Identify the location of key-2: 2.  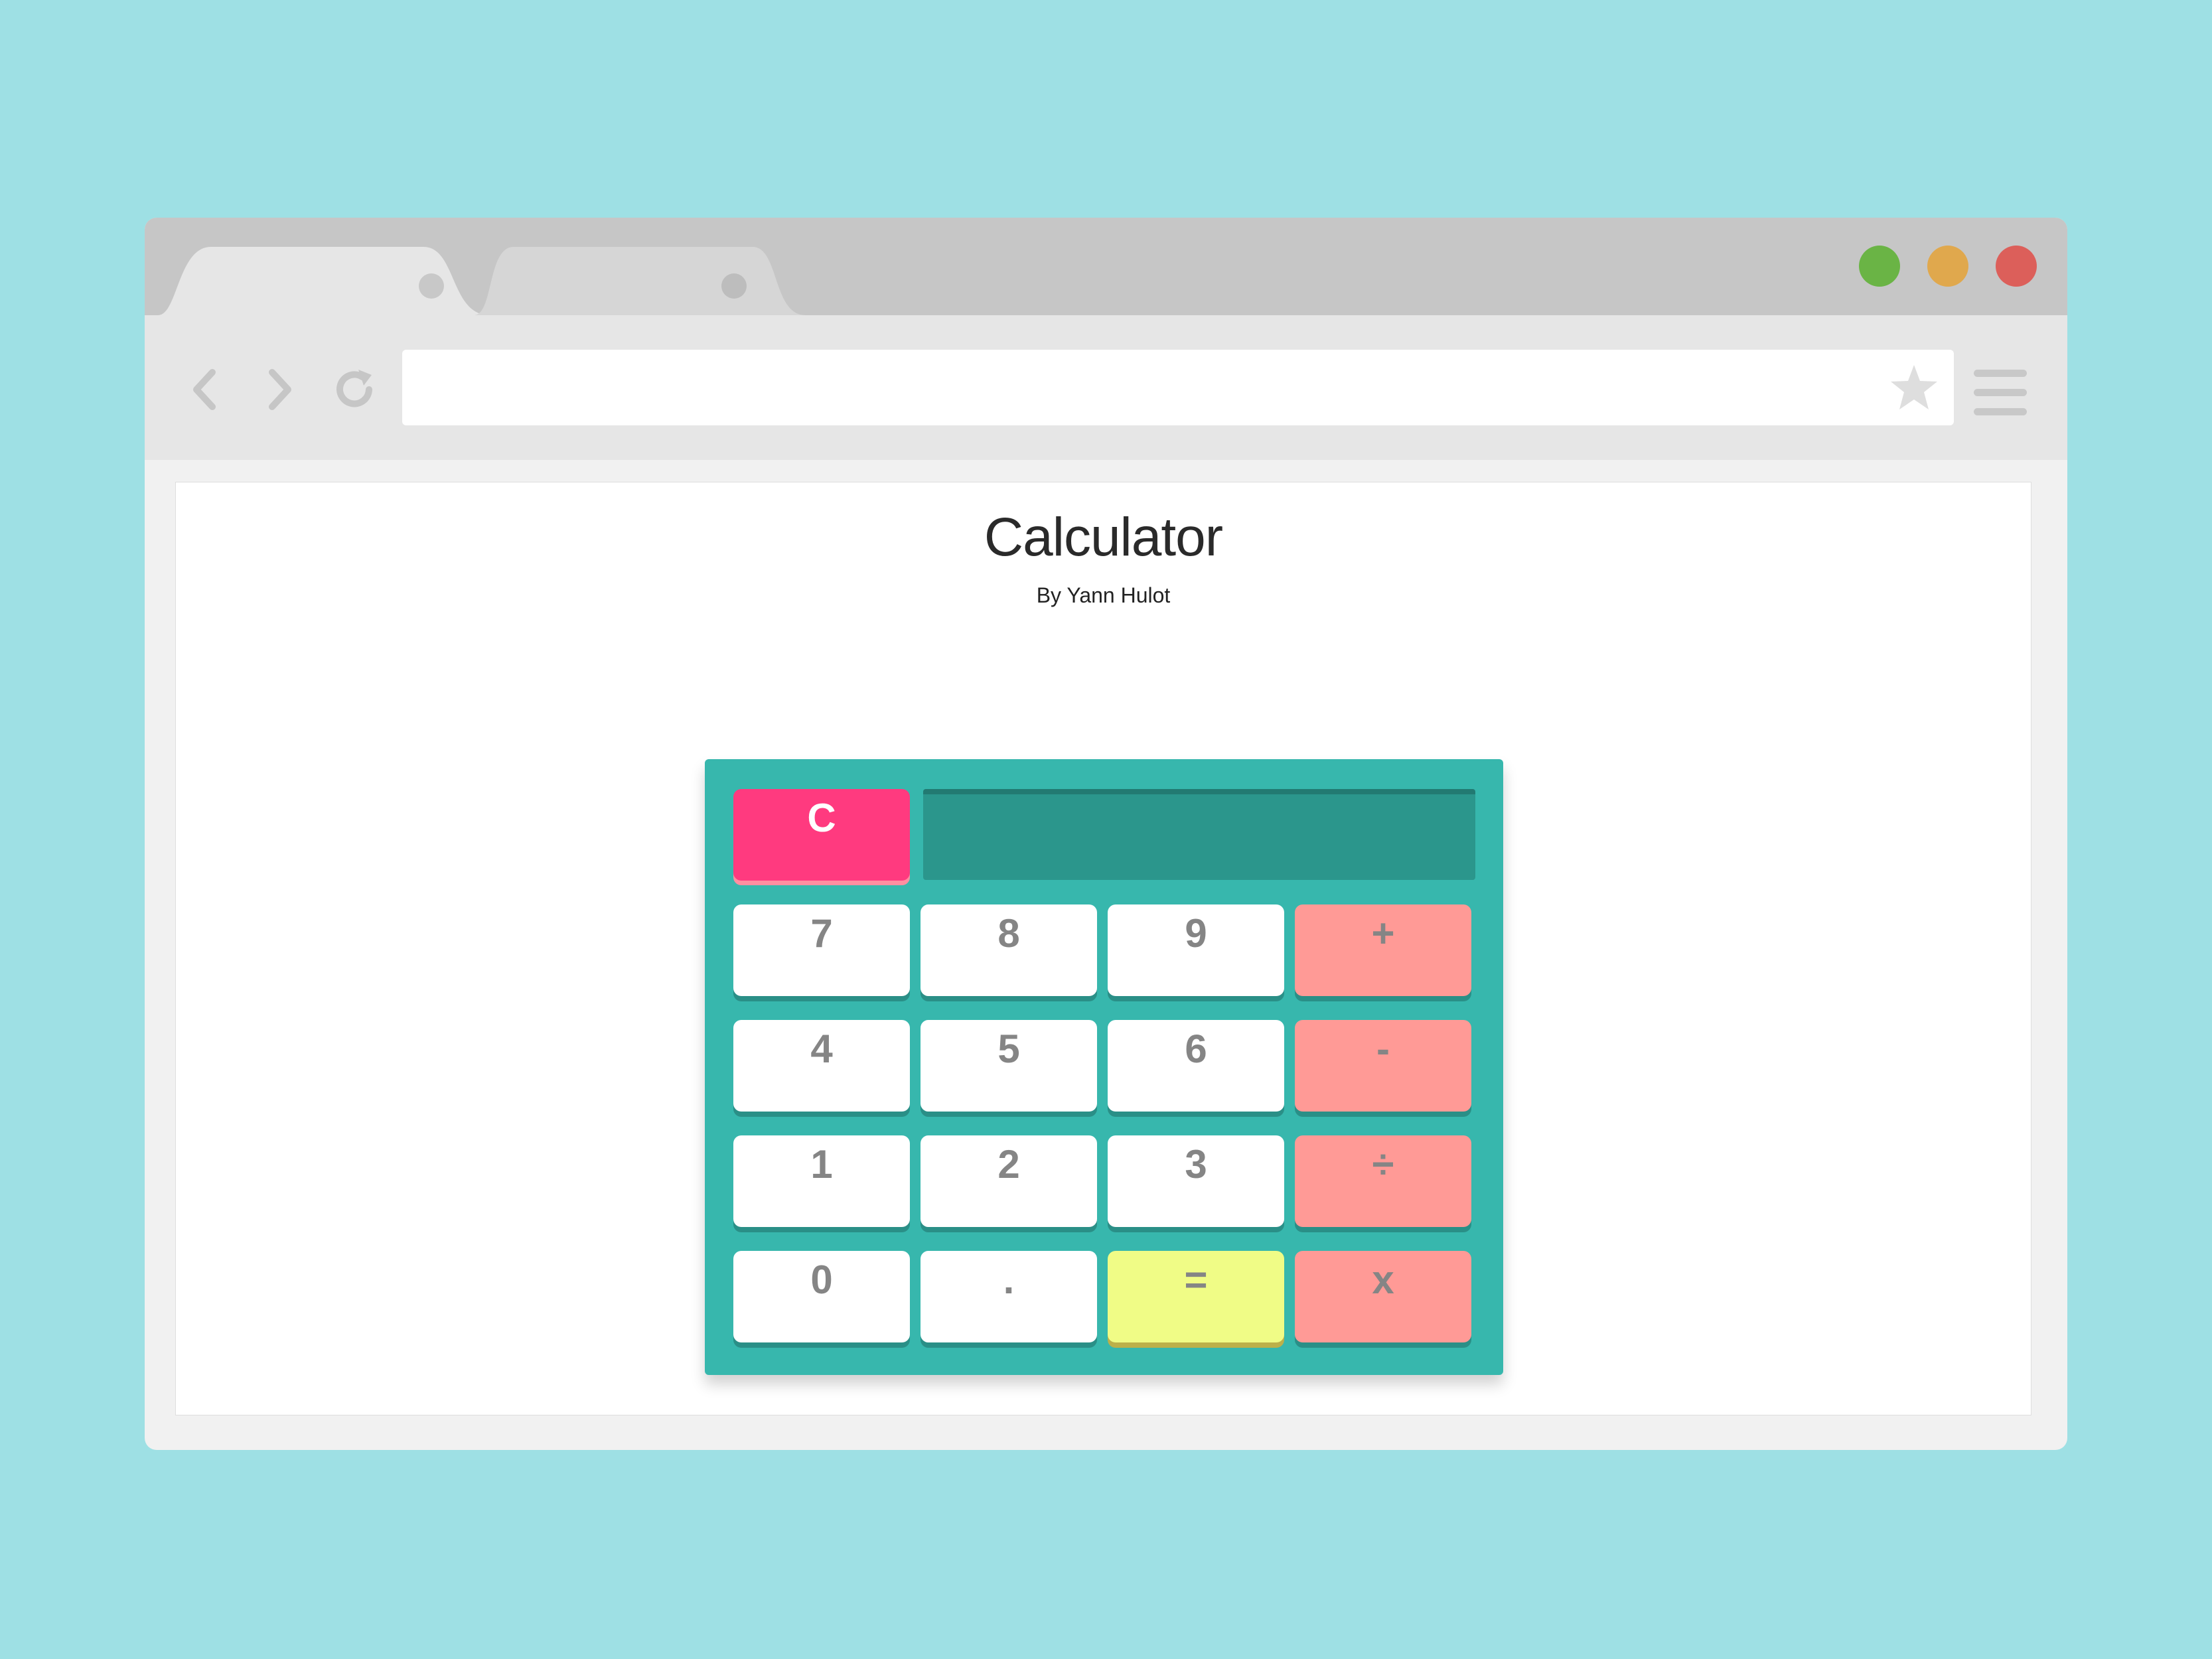
(1009, 1181).